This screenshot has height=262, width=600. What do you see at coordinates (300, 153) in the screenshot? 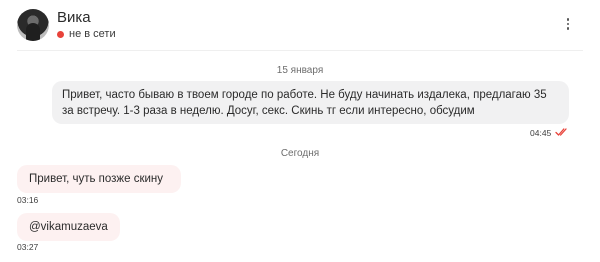
I see `date-divider: Сегодня` at bounding box center [300, 153].